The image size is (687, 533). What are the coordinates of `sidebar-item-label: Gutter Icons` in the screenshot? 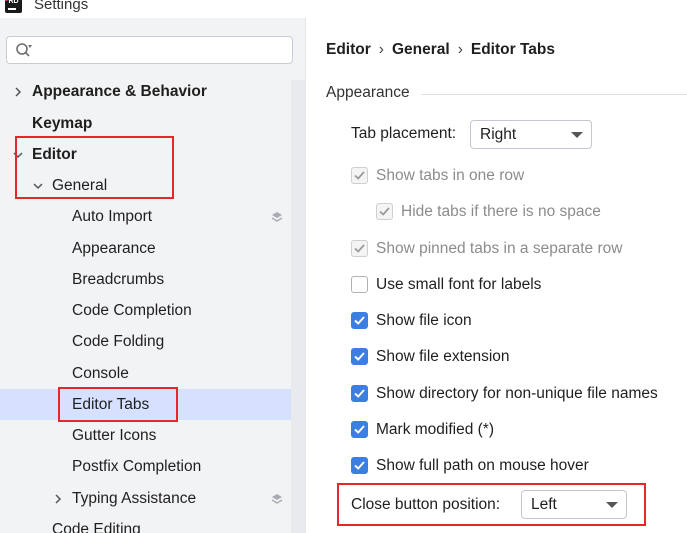 It's located at (114, 435).